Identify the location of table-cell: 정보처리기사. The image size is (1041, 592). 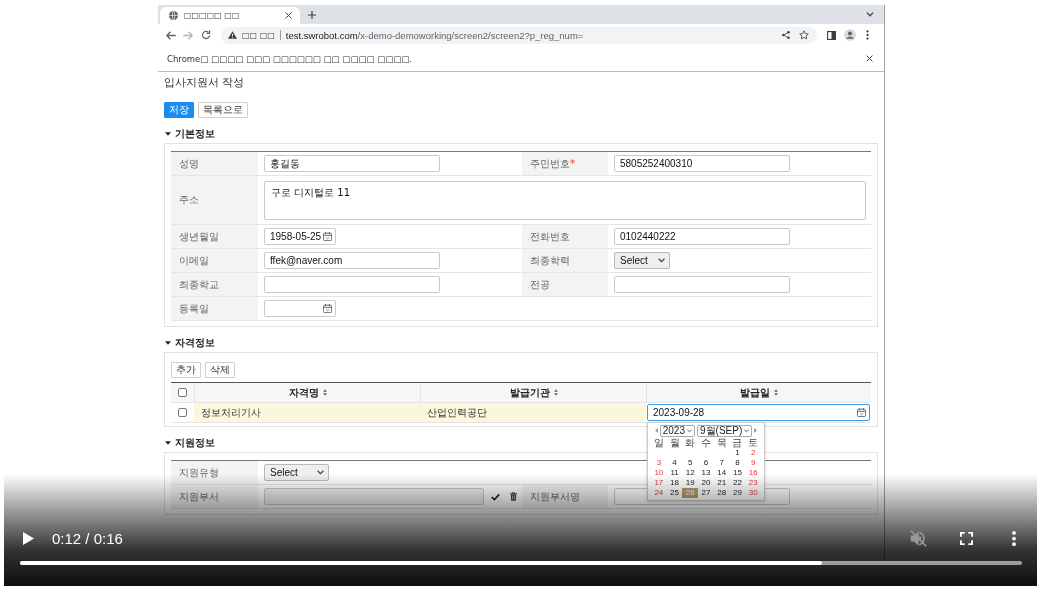
(307, 412).